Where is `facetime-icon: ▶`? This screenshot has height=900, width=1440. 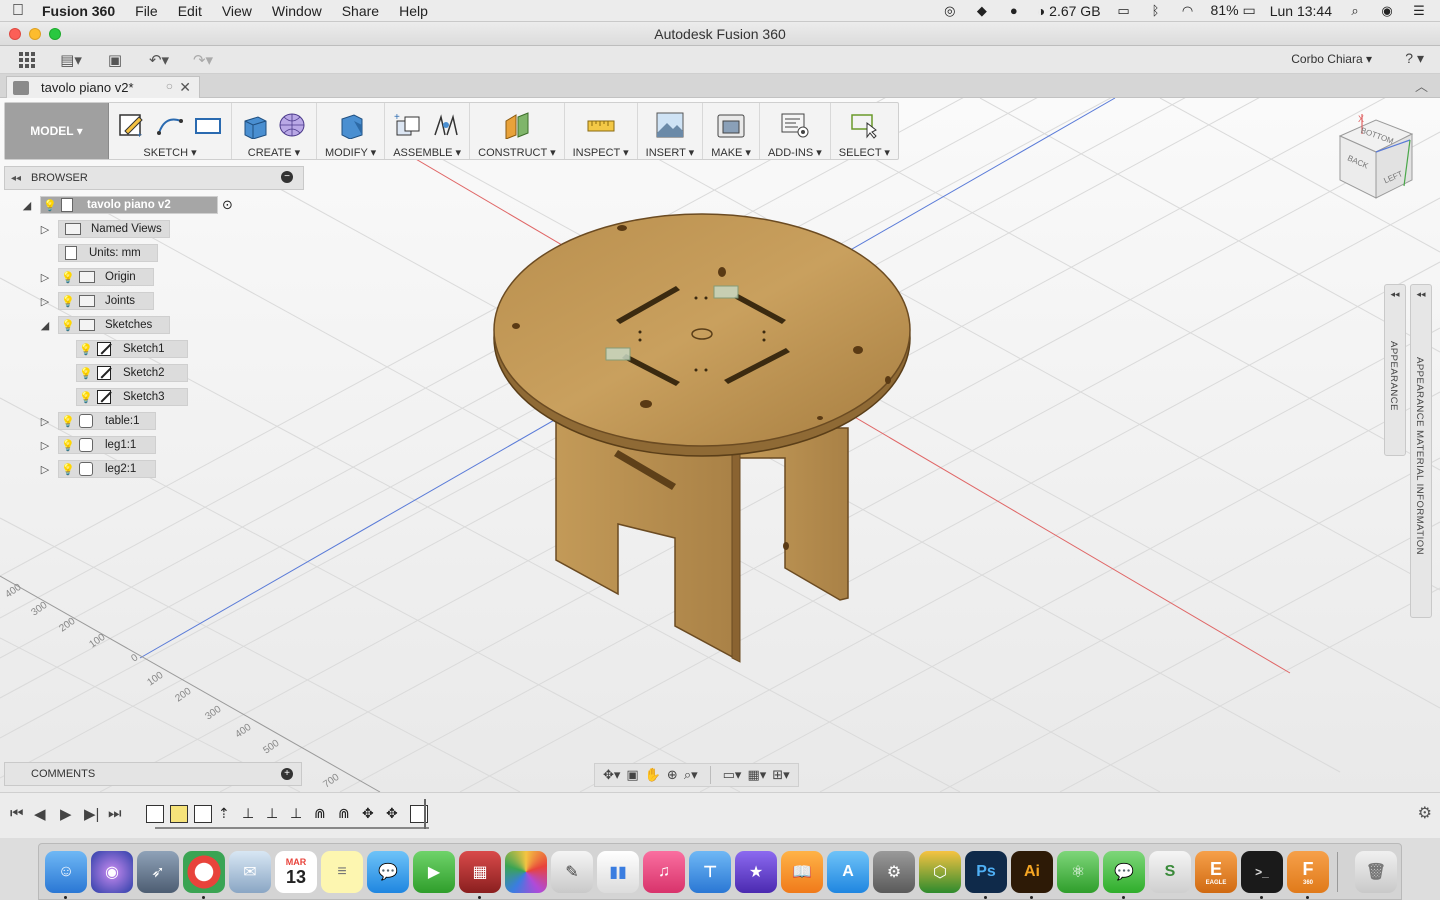 facetime-icon: ▶ is located at coordinates (434, 872).